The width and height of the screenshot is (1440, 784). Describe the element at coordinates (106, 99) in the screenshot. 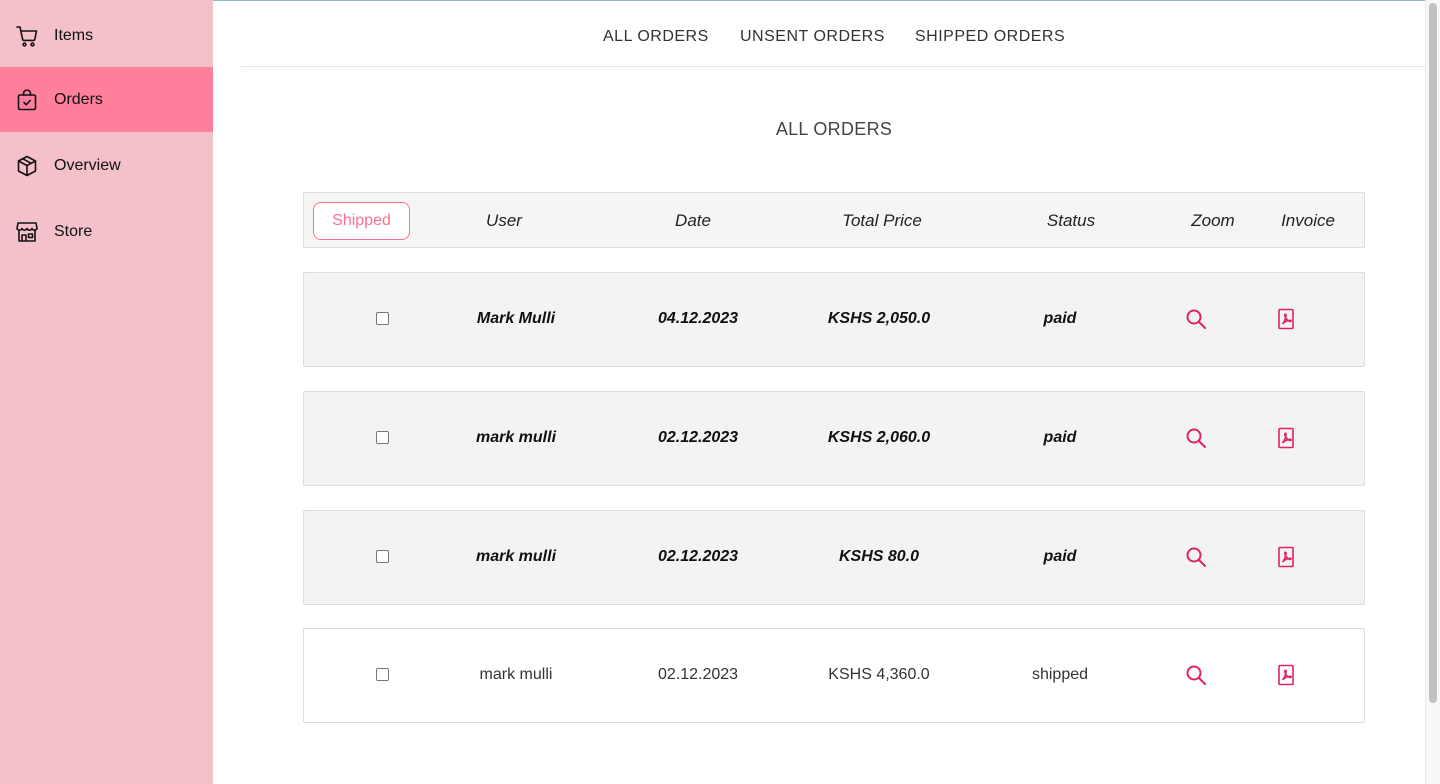

I see `sidebar-item-orders: Orders` at that location.